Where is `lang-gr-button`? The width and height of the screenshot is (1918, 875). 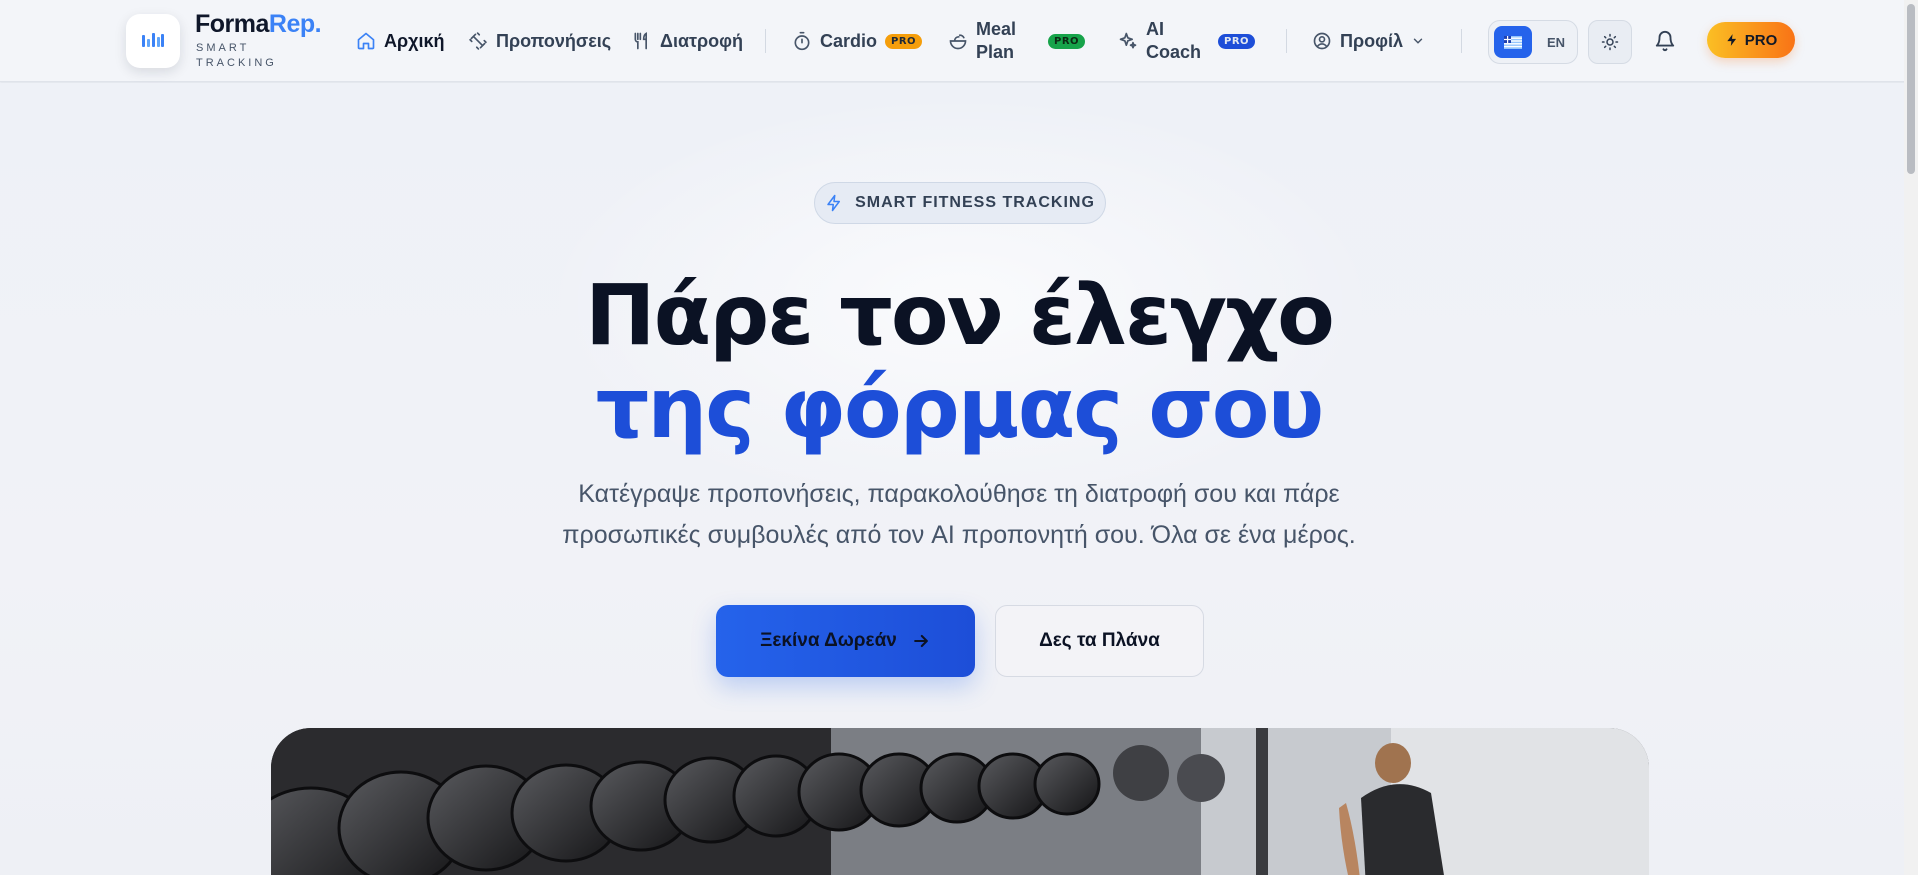
lang-gr-button is located at coordinates (1513, 42).